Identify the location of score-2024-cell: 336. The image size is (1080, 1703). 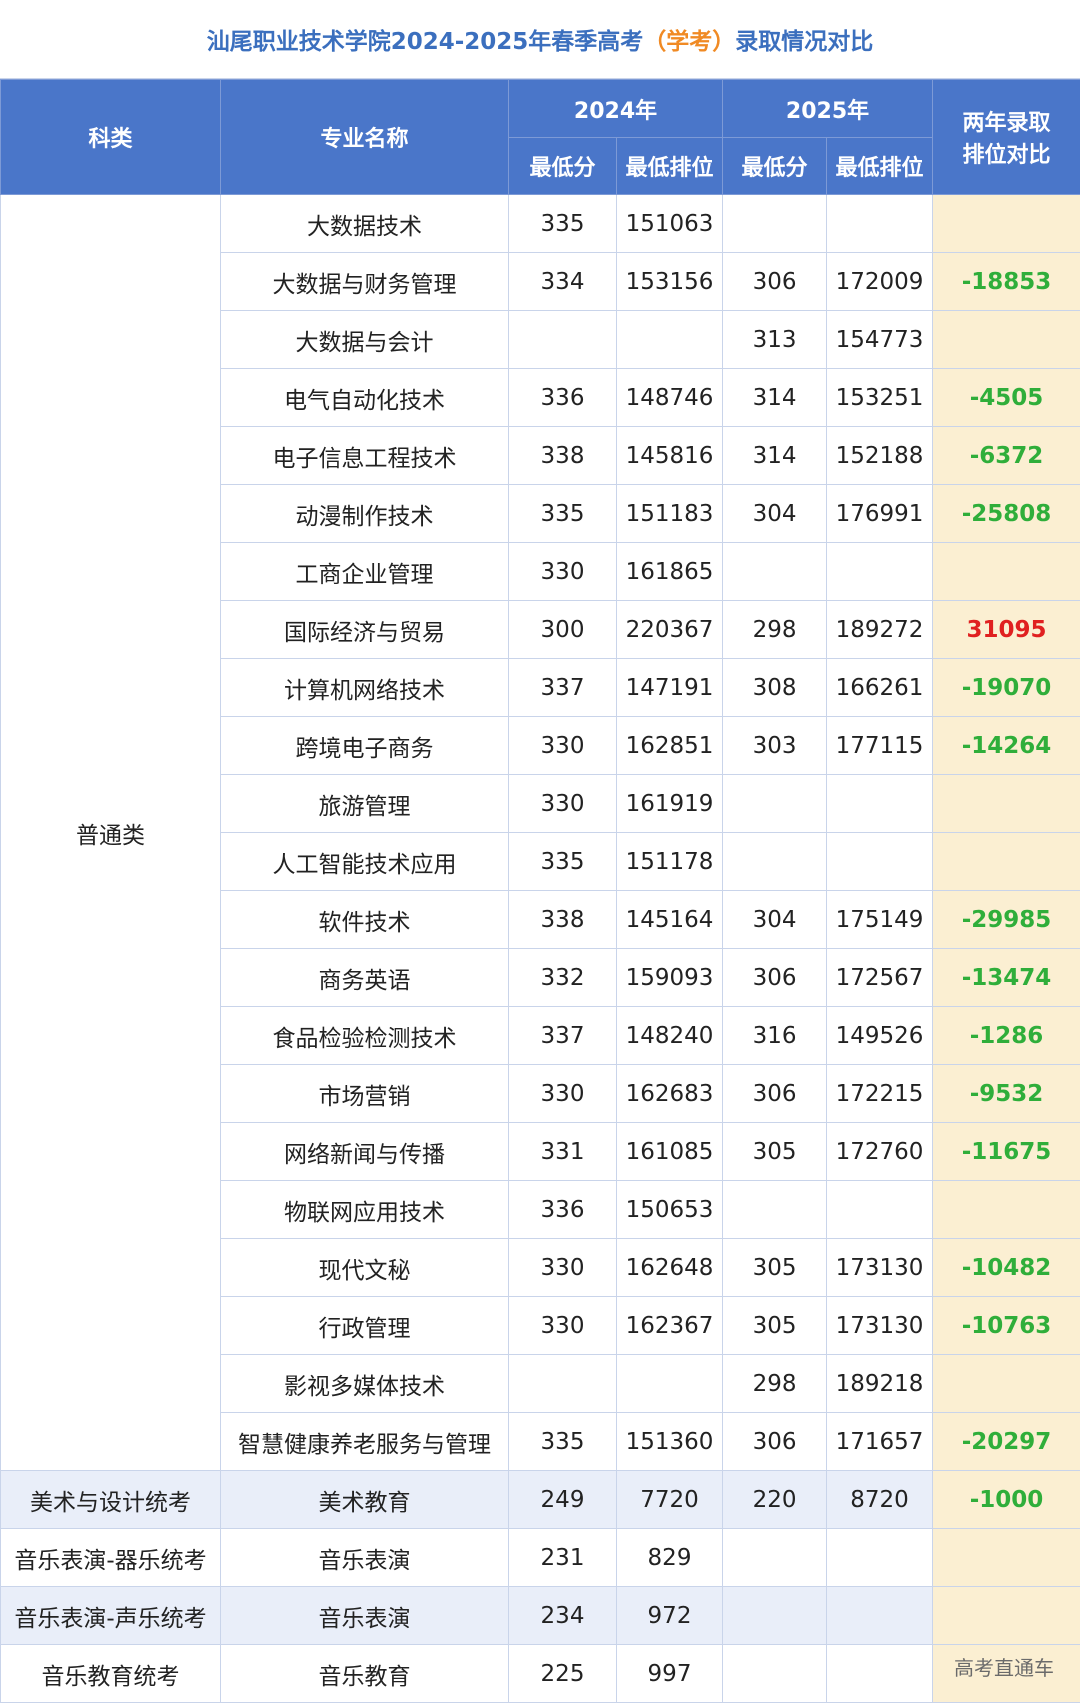
(562, 397).